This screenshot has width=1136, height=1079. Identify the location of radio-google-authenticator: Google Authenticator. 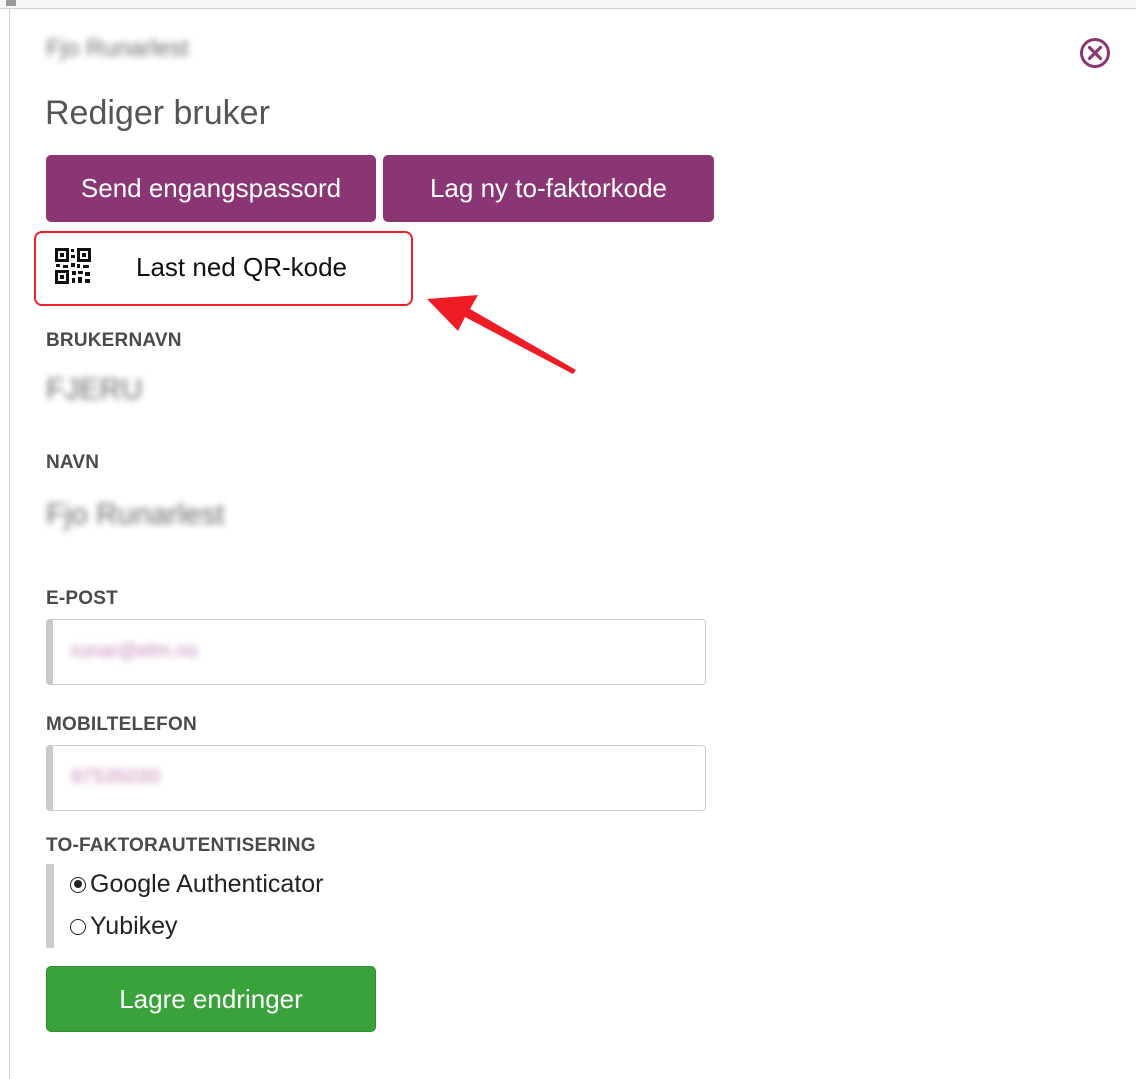
(197, 884).